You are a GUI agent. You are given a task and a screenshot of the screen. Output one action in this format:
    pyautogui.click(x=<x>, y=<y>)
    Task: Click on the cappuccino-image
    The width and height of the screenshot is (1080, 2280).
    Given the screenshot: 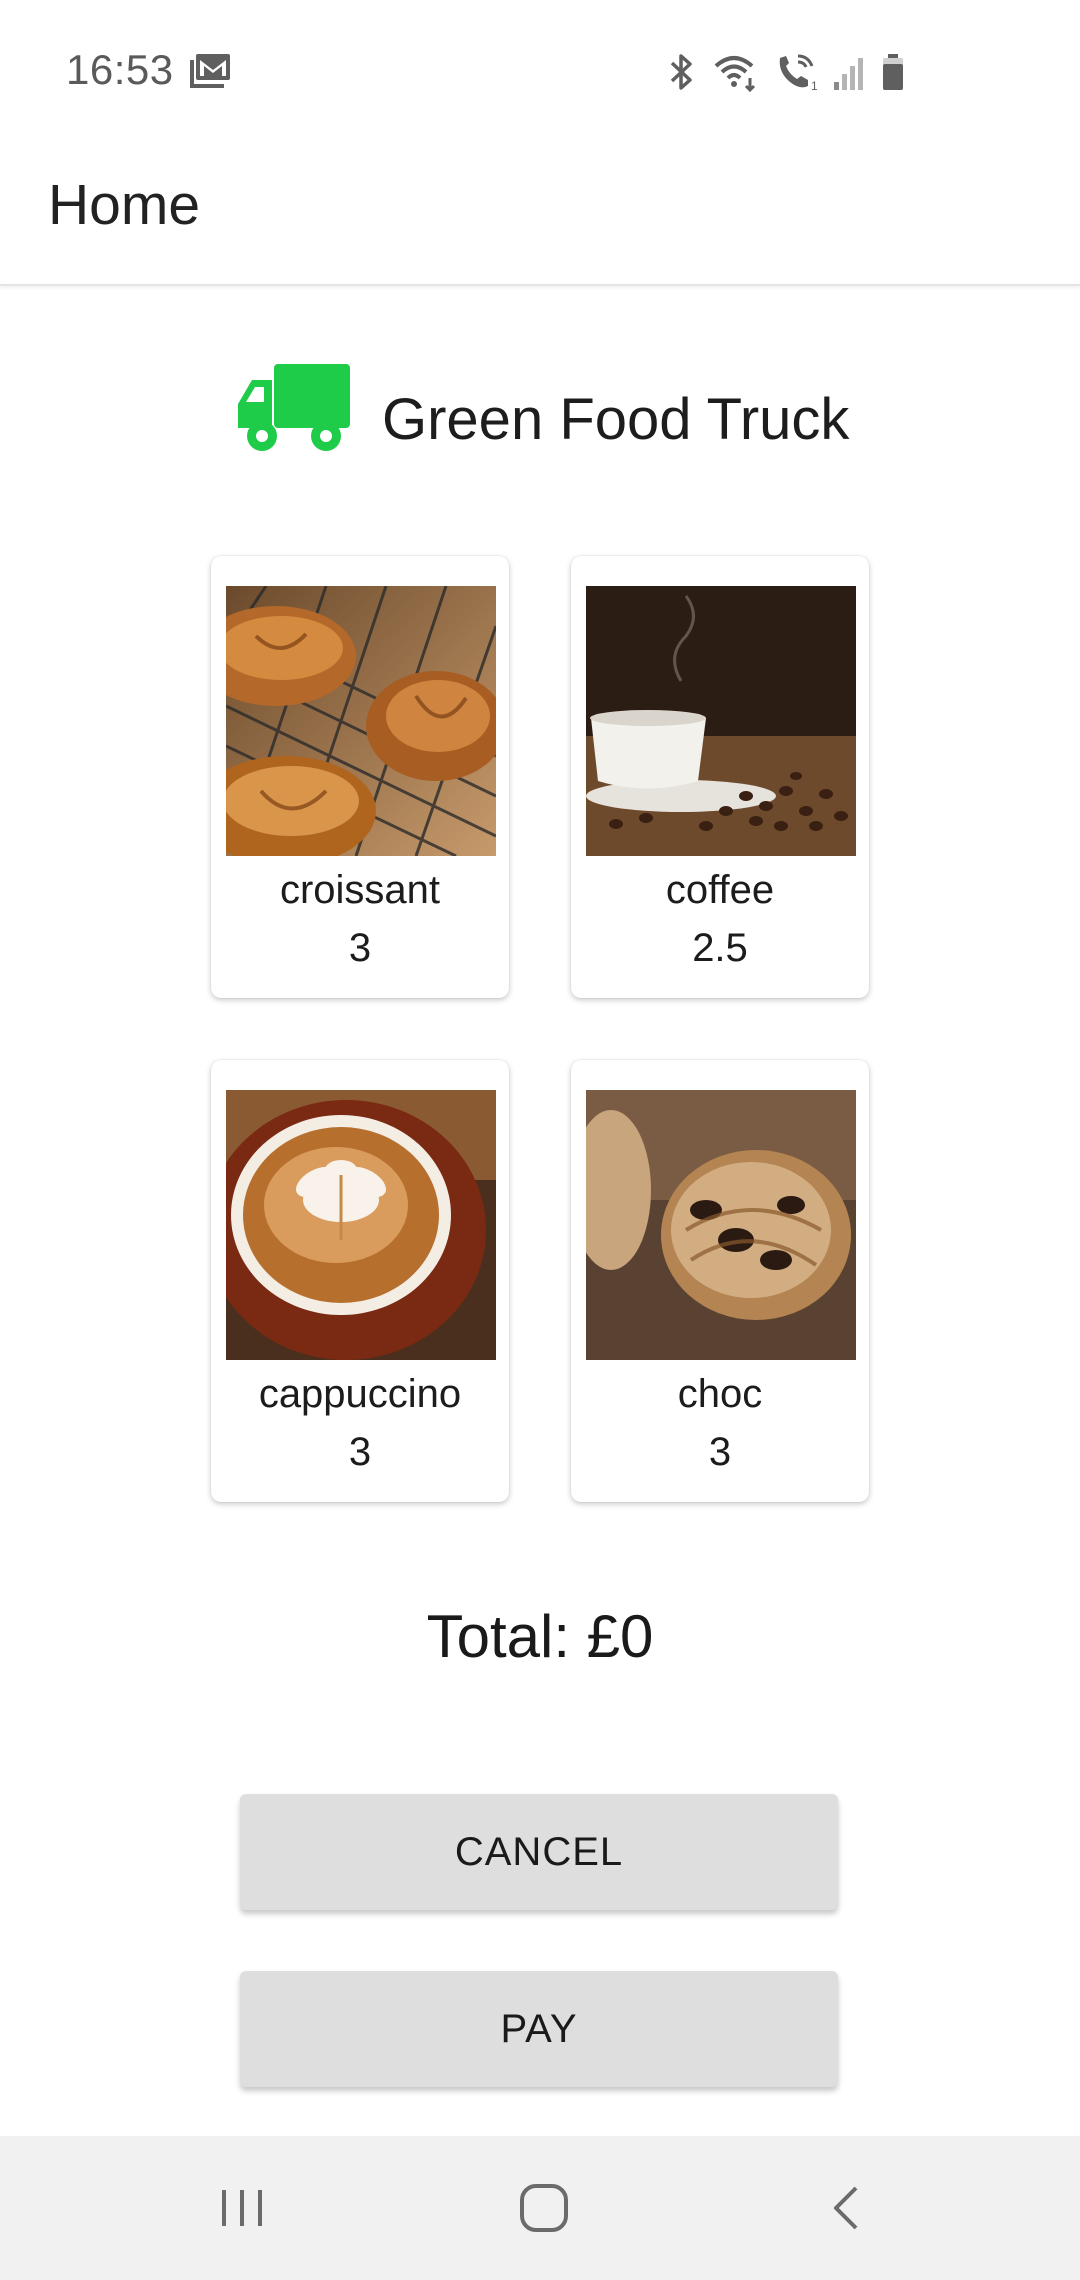 What is the action you would take?
    pyautogui.click(x=361, y=1225)
    